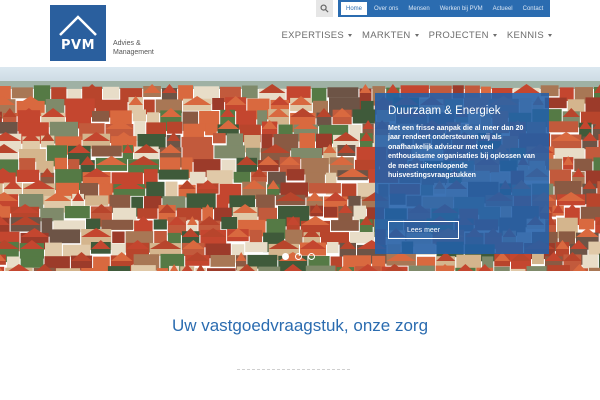  Describe the element at coordinates (300, 325) in the screenshot. I see `page-slogan: Uw vastgoedvraagstuk, onze zorg` at that location.